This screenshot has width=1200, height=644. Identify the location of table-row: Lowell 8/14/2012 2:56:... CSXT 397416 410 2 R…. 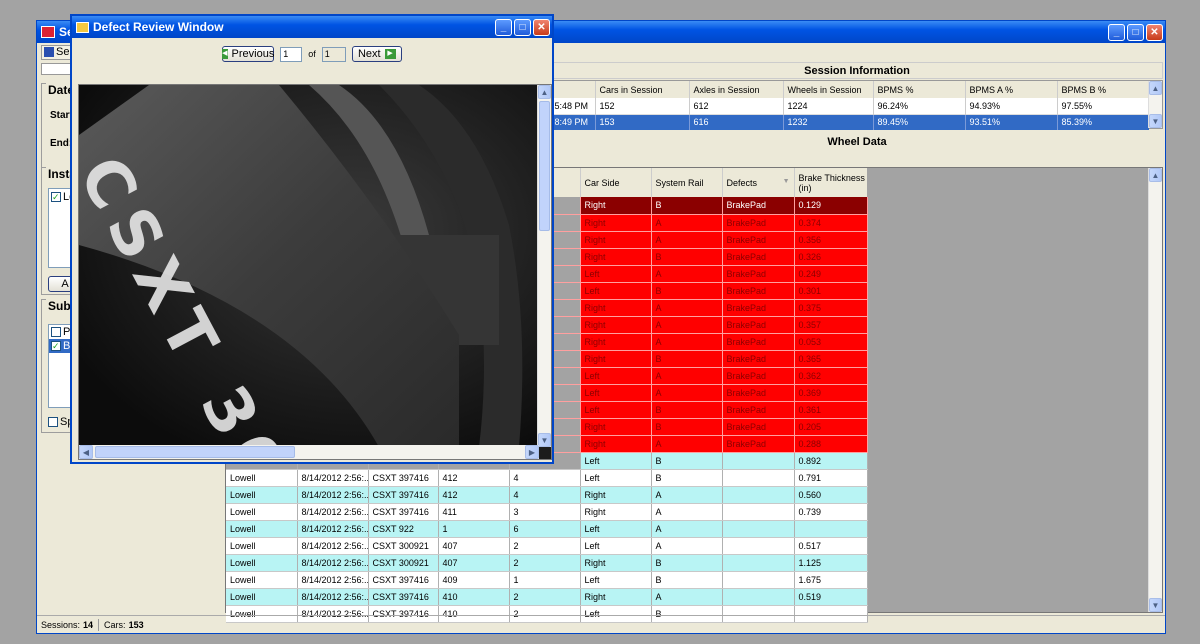
(547, 597).